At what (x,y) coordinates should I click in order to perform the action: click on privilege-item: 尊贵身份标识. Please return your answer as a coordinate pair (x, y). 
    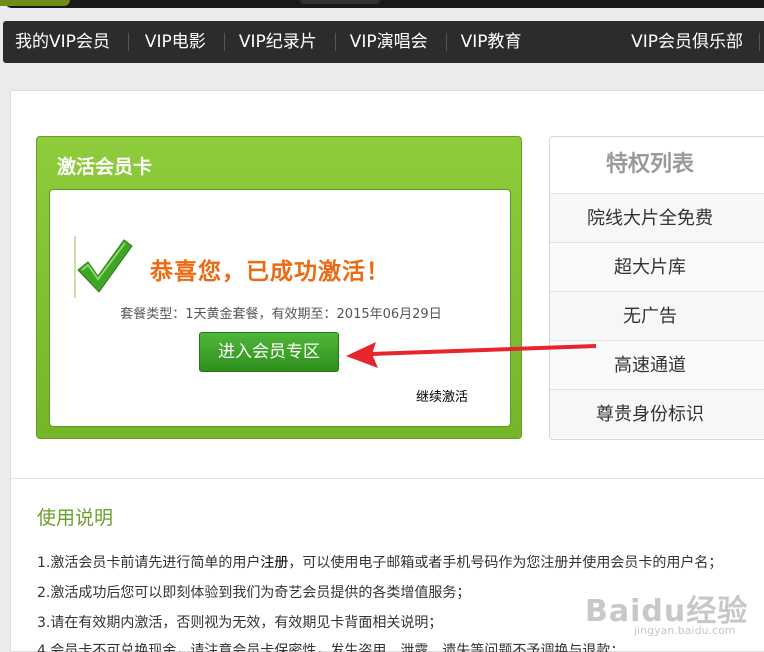
    Looking at the image, I should click on (657, 413).